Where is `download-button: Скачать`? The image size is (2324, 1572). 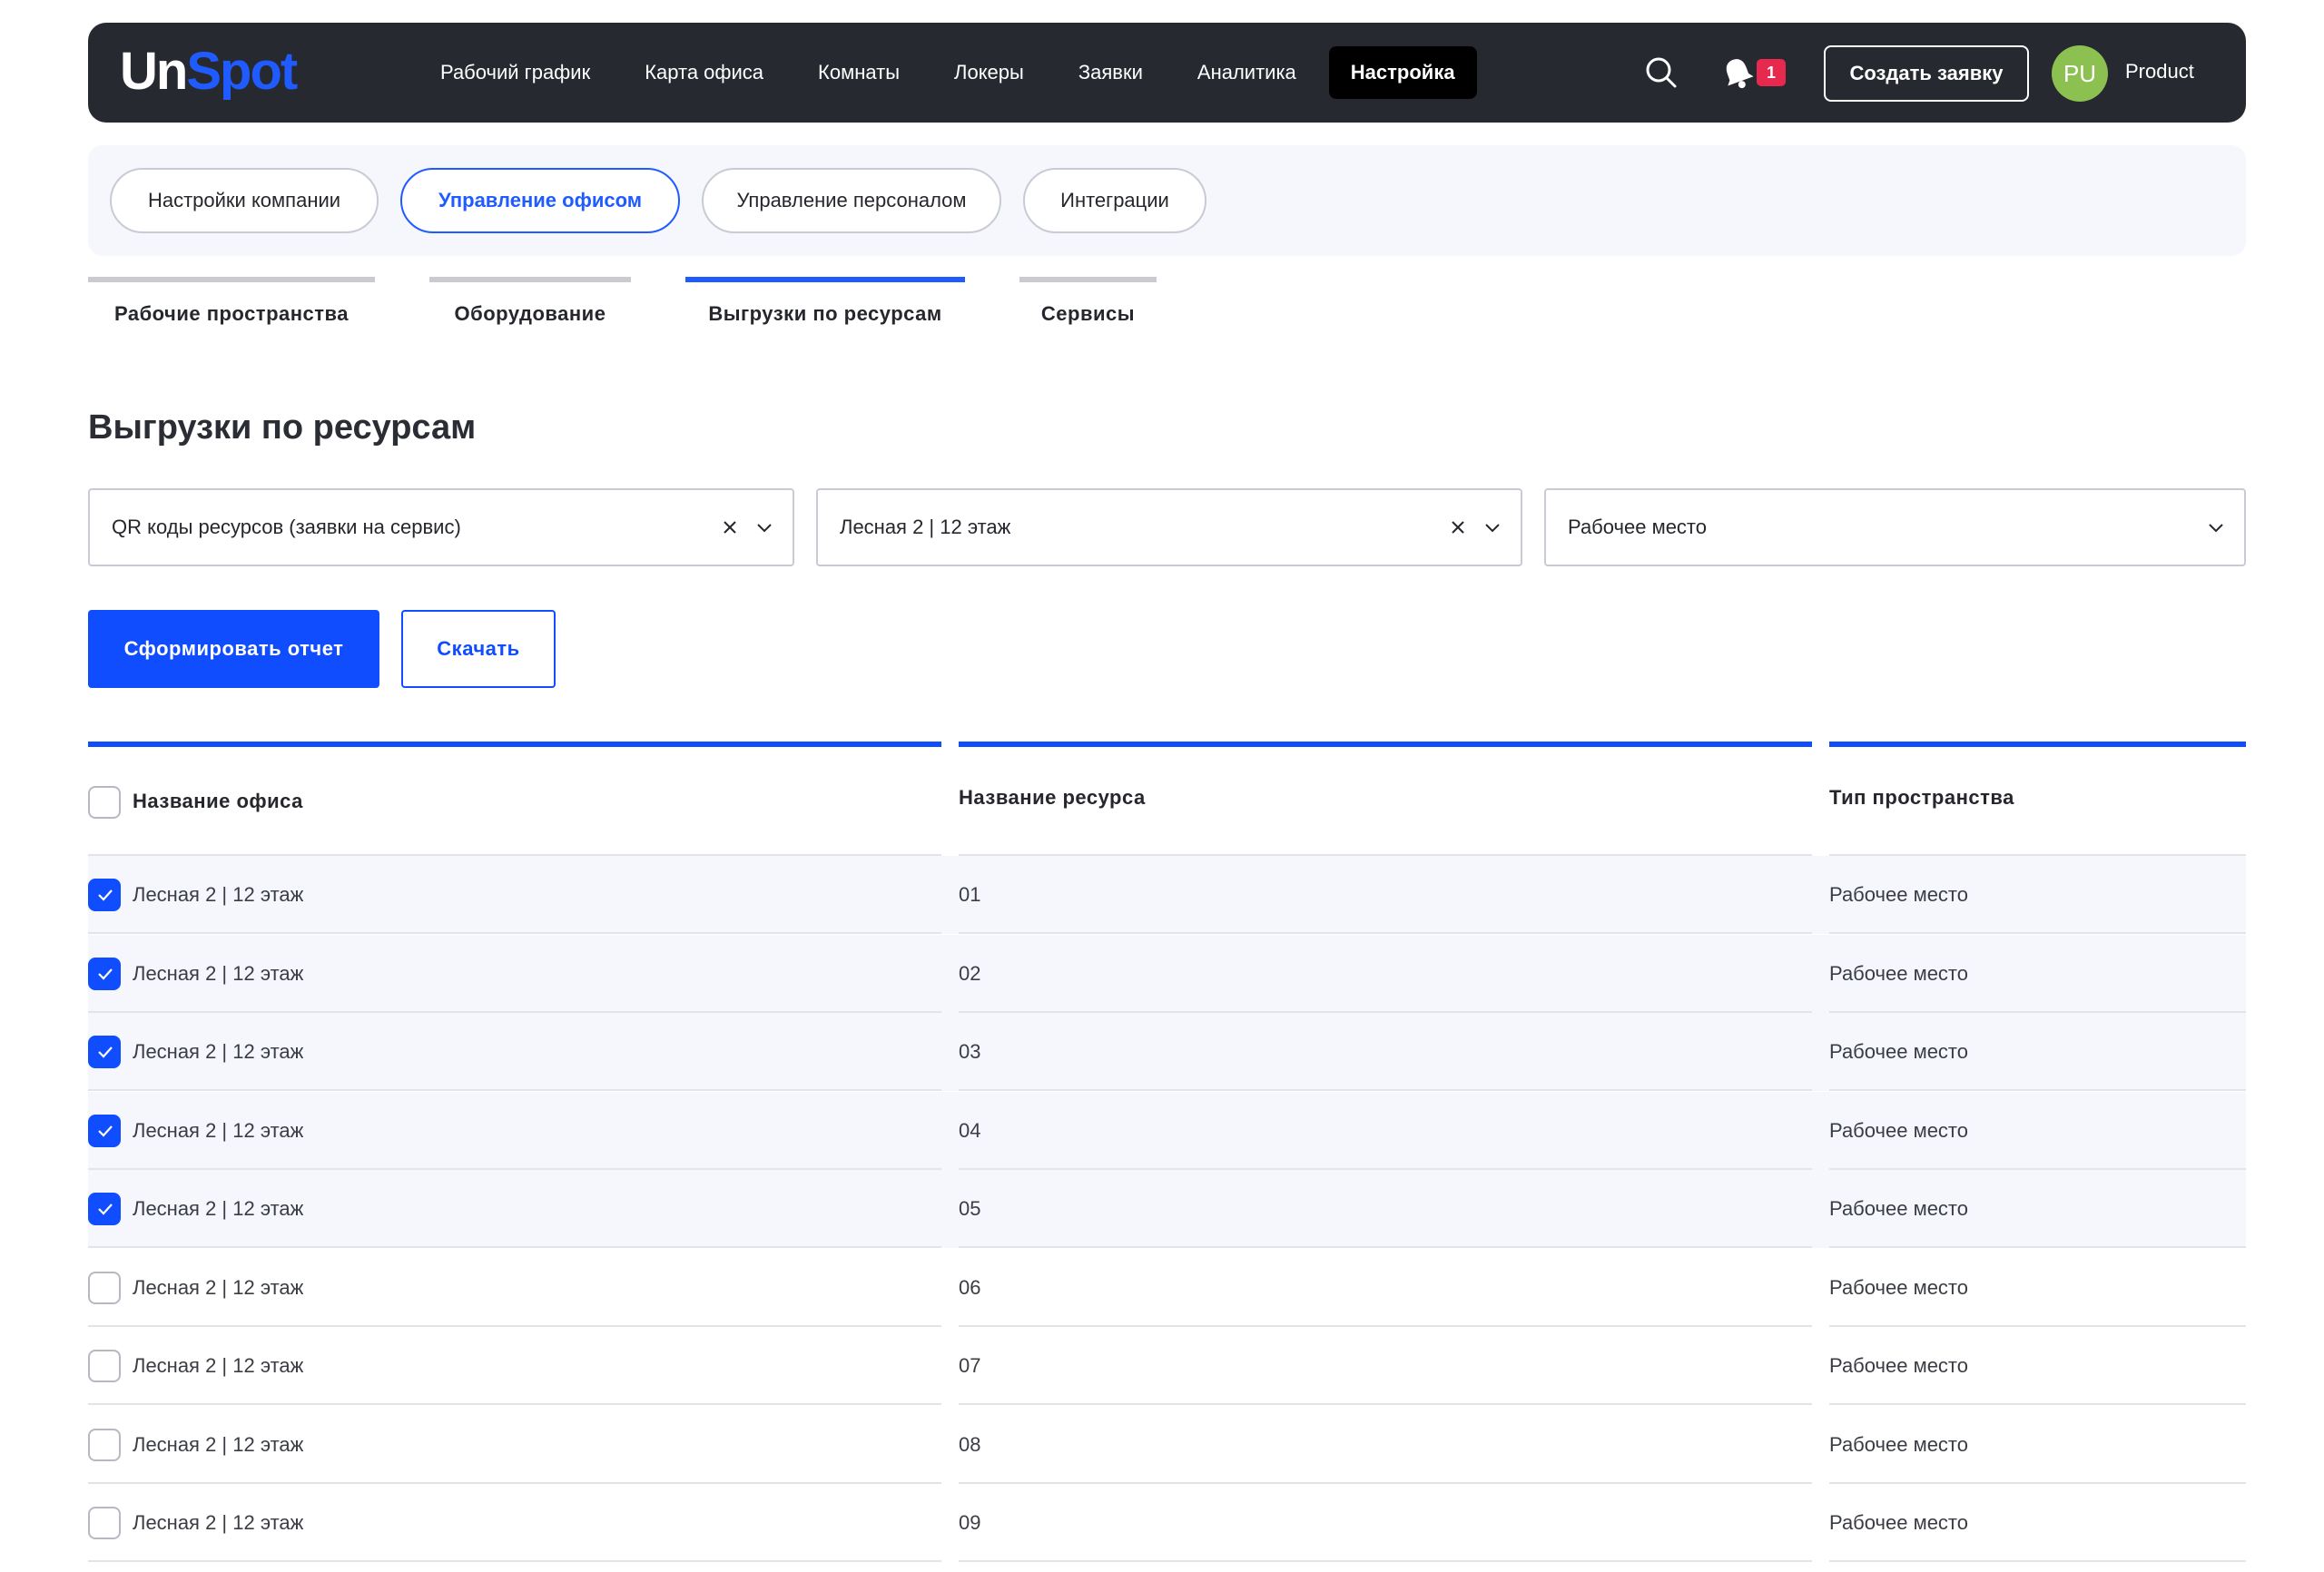 download-button: Скачать is located at coordinates (478, 649).